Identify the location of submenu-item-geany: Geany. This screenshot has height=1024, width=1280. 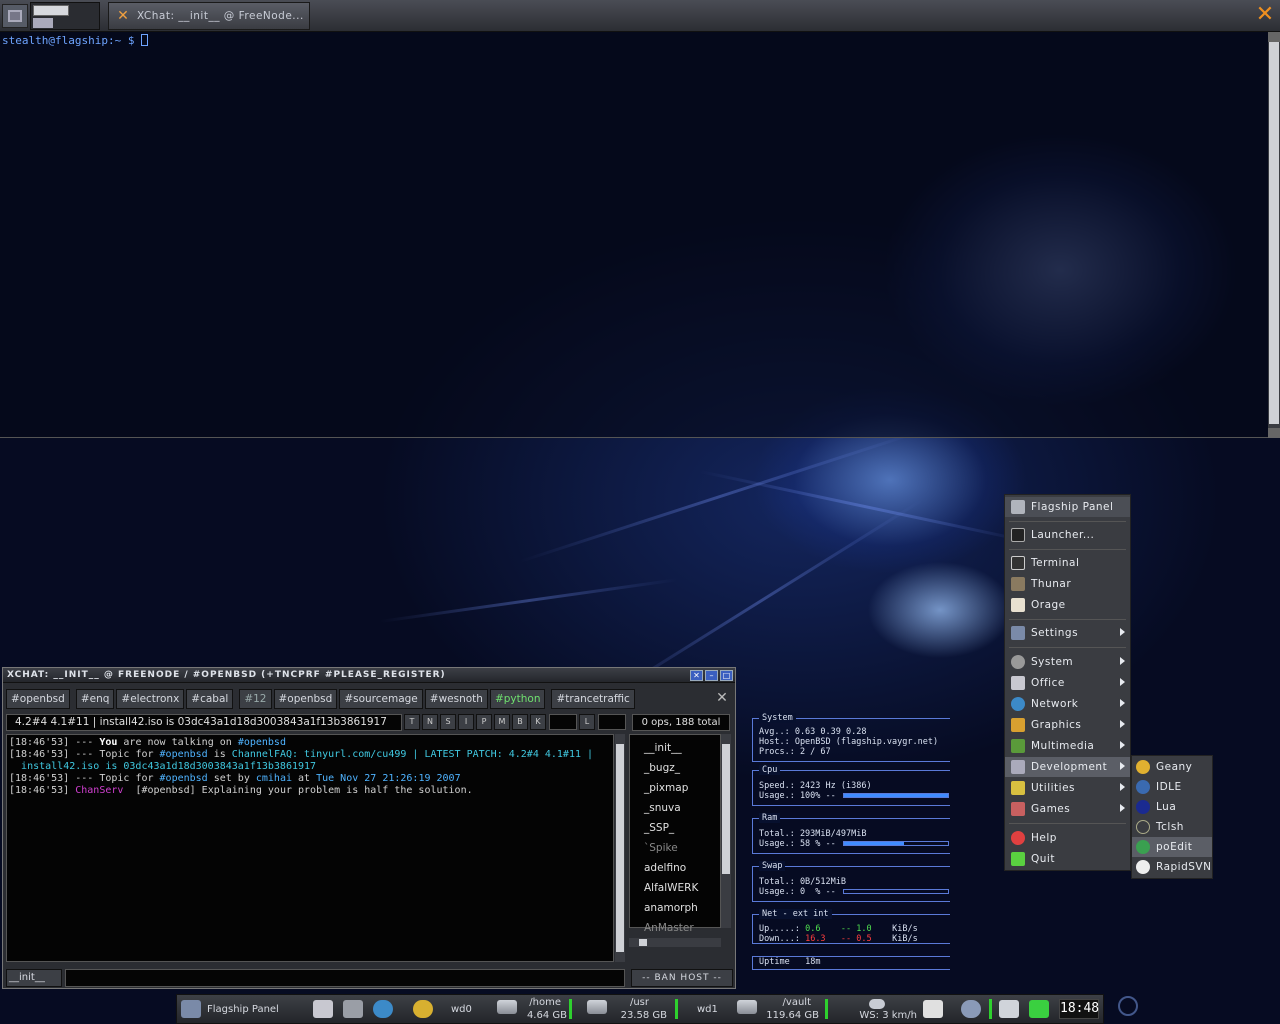
(1172, 767).